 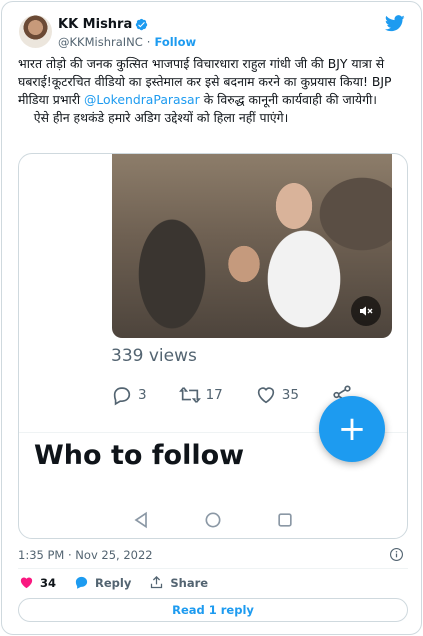 I want to click on like-count: 34, so click(x=48, y=582).